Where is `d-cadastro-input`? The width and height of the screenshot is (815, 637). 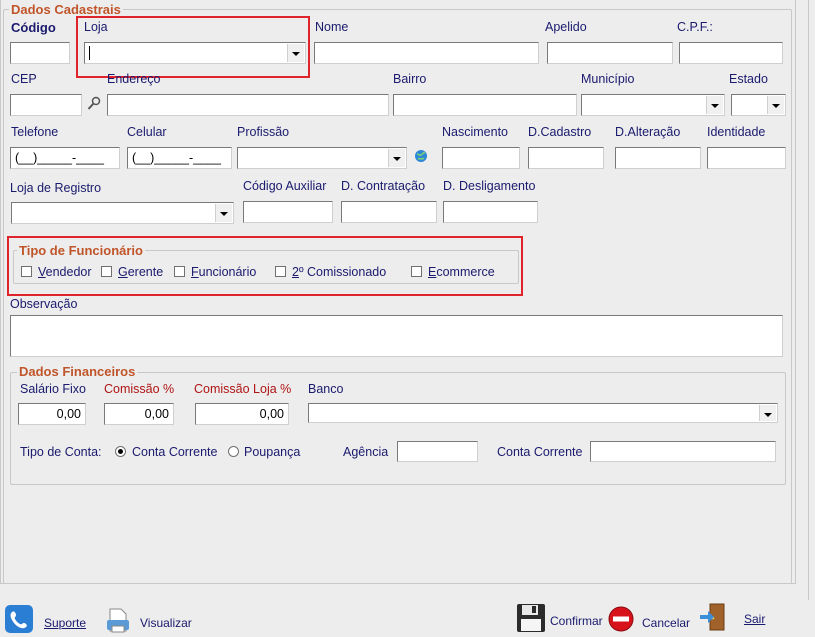
d-cadastro-input is located at coordinates (566, 158).